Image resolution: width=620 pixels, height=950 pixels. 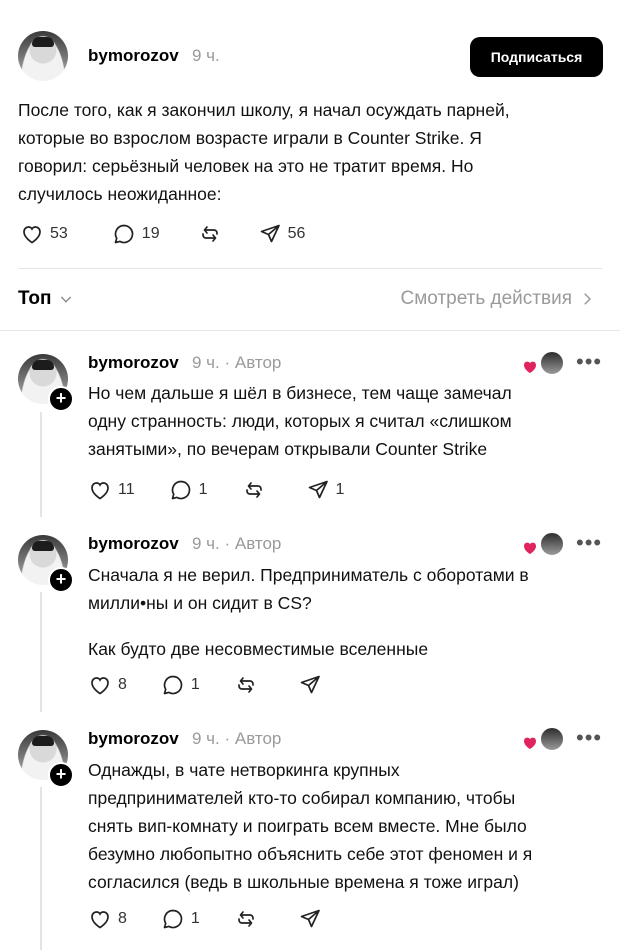 What do you see at coordinates (200, 603) in the screenshot?
I see `comment-text-line: милли•ны и он сидит в CS?` at bounding box center [200, 603].